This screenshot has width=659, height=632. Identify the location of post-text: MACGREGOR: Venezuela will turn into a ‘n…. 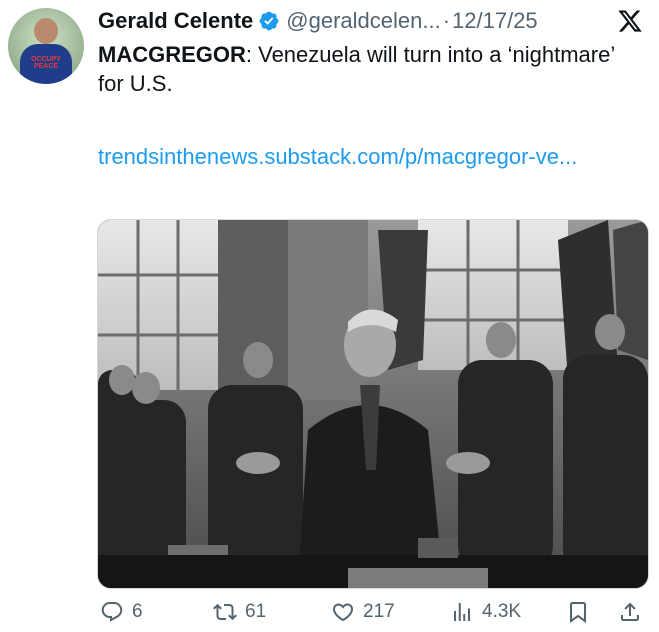
(368, 69).